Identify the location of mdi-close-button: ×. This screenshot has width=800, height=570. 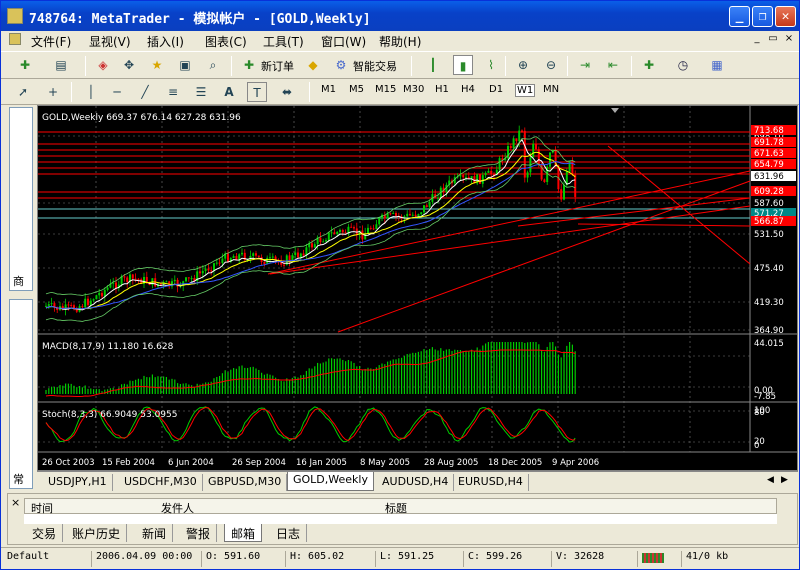
(789, 39).